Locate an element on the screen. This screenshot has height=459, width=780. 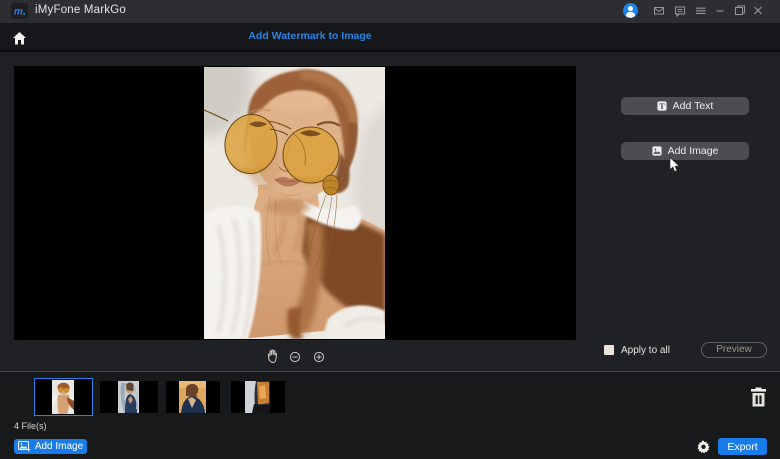
svg-text: m is located at coordinates (18, 12).